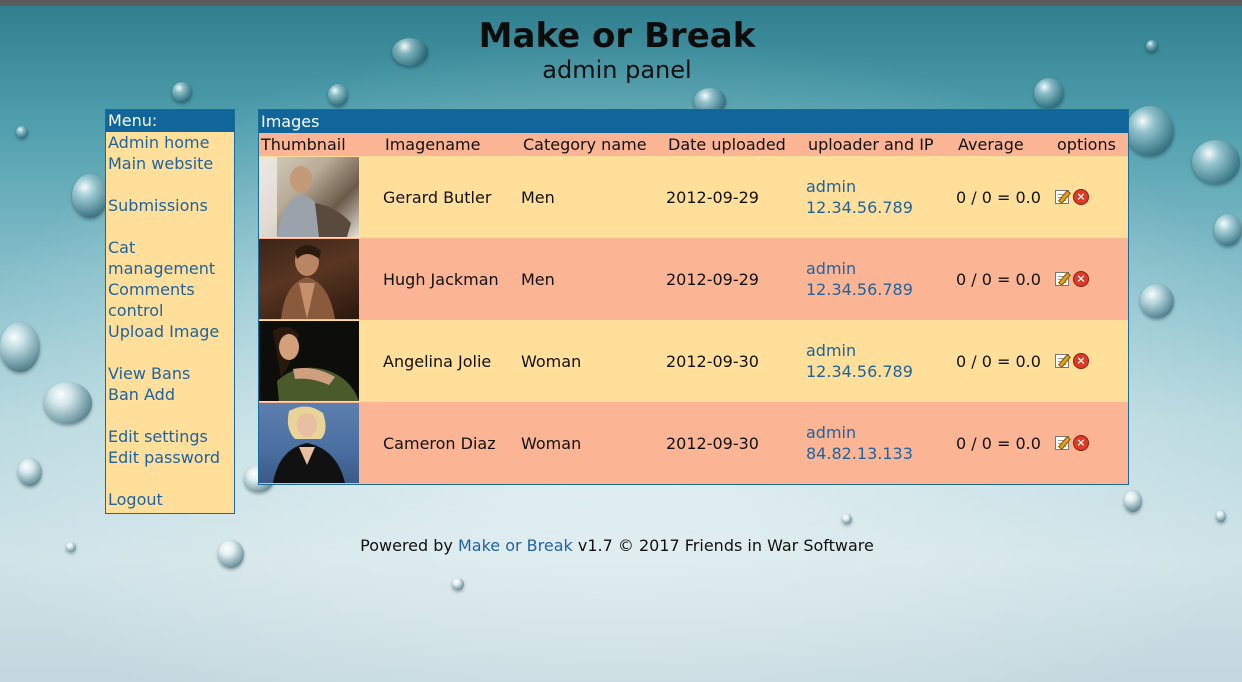 The height and width of the screenshot is (682, 1242). I want to click on menu-item-edit-password: Edit password, so click(171, 457).